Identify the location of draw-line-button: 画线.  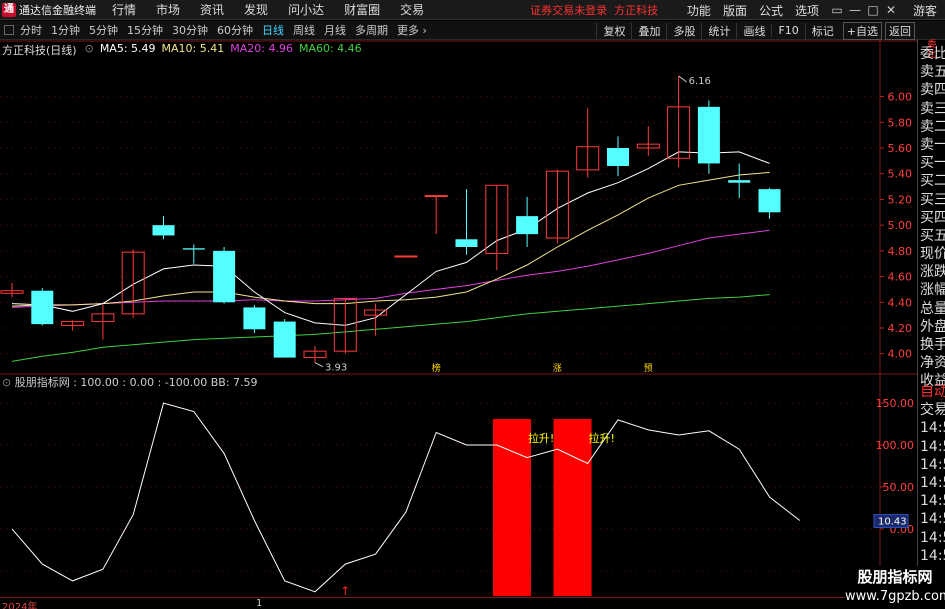
(753, 30).